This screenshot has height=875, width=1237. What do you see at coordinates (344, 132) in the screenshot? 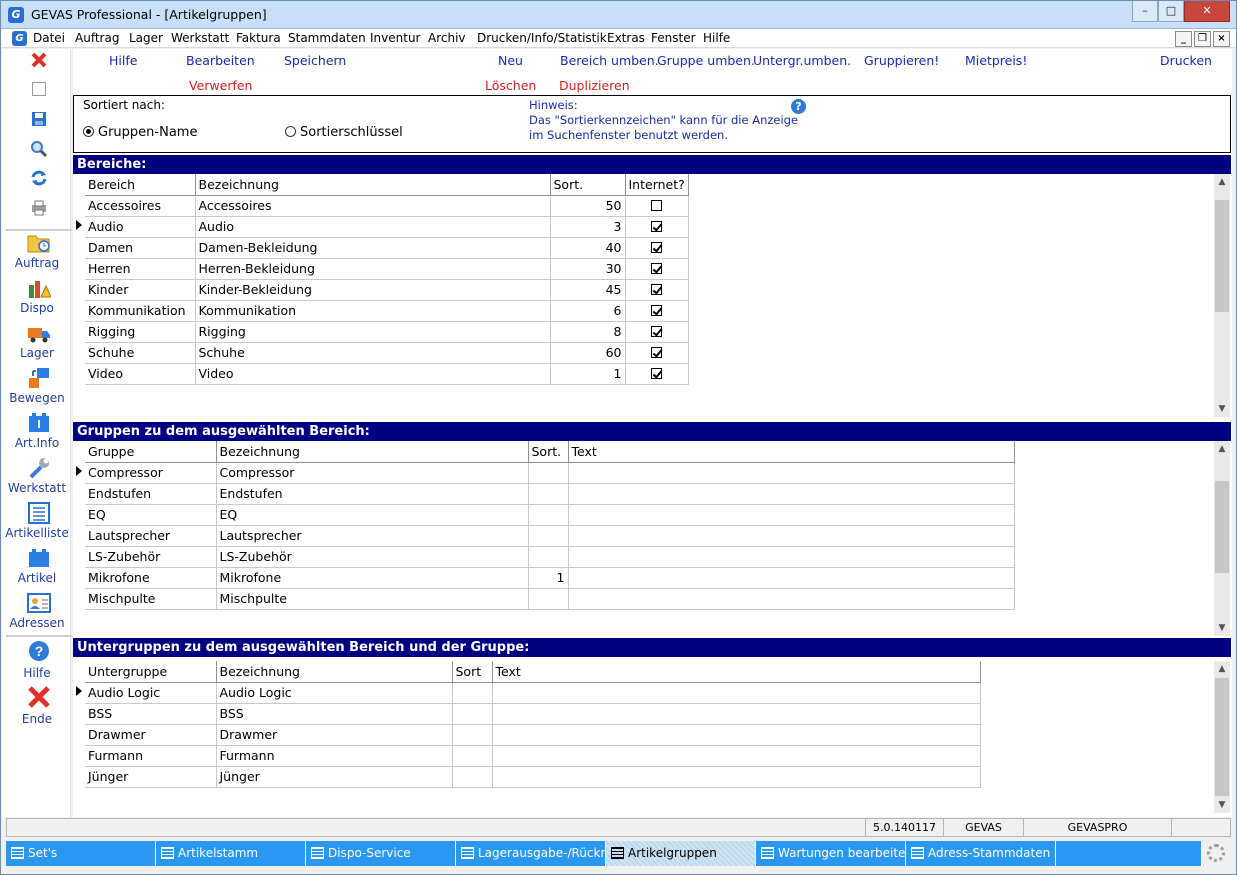
I see `radio-sortierschluessel: Sortierschlüssel` at bounding box center [344, 132].